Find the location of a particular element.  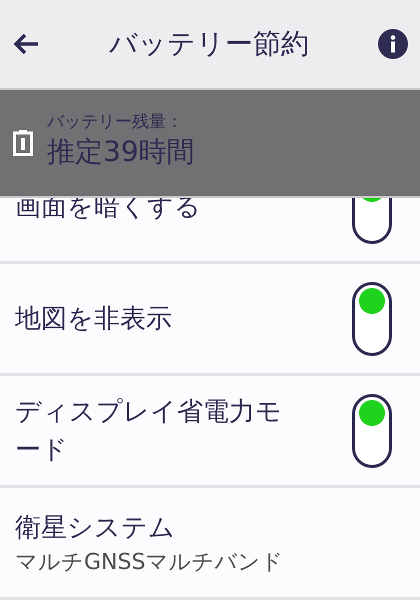

screen-title: バッテリー節約 is located at coordinates (209, 44).